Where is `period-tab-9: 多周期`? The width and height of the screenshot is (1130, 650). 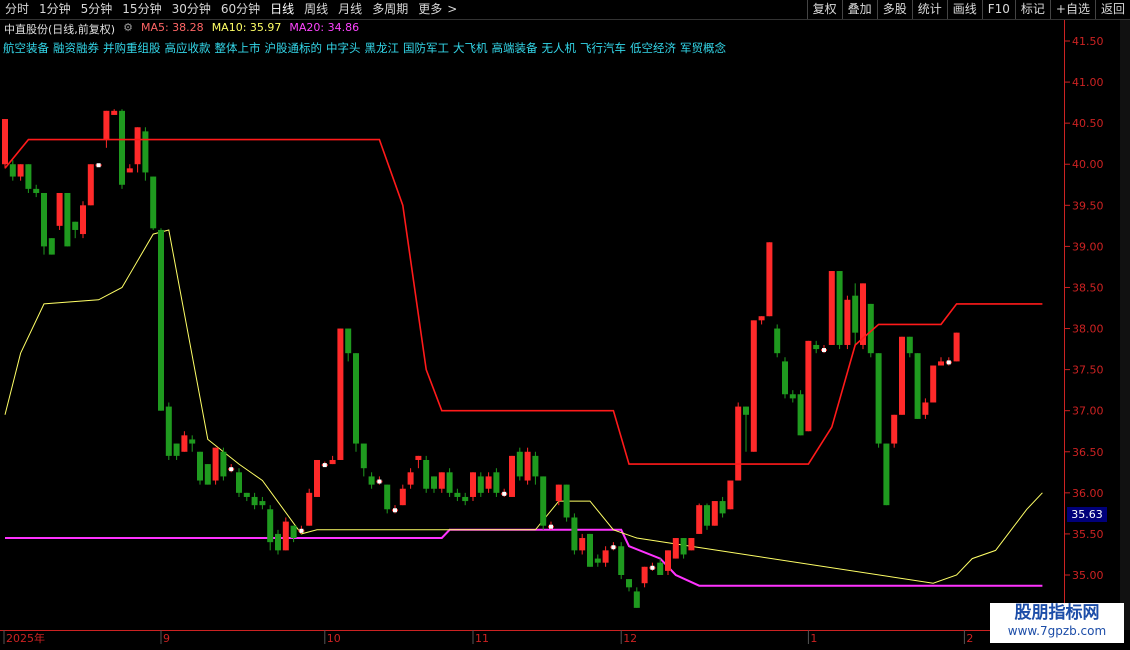 period-tab-9: 多周期 is located at coordinates (390, 9).